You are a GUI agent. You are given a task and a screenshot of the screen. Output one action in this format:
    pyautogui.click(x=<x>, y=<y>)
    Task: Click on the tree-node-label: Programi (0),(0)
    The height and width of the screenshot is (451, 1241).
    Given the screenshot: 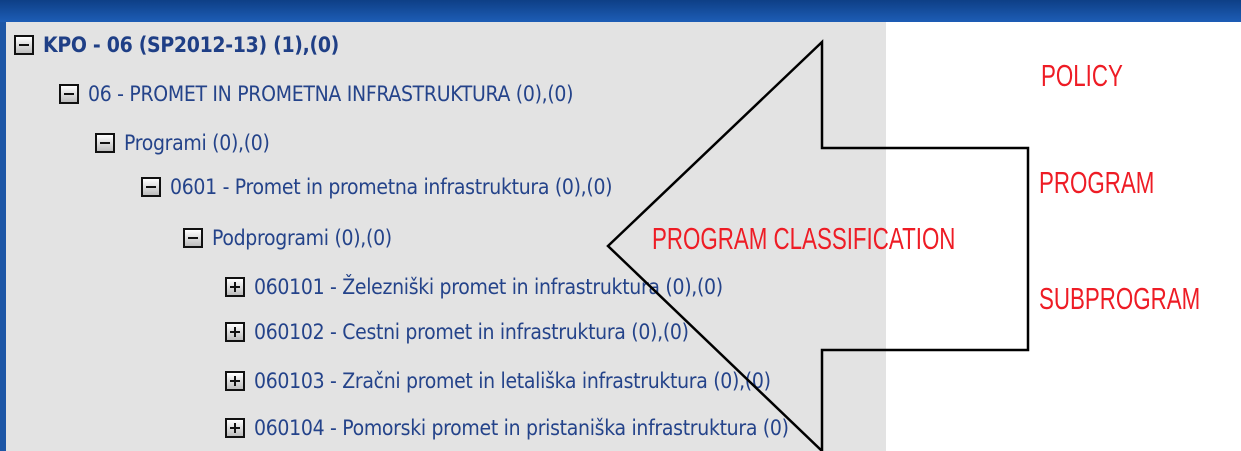 What is the action you would take?
    pyautogui.click(x=197, y=143)
    